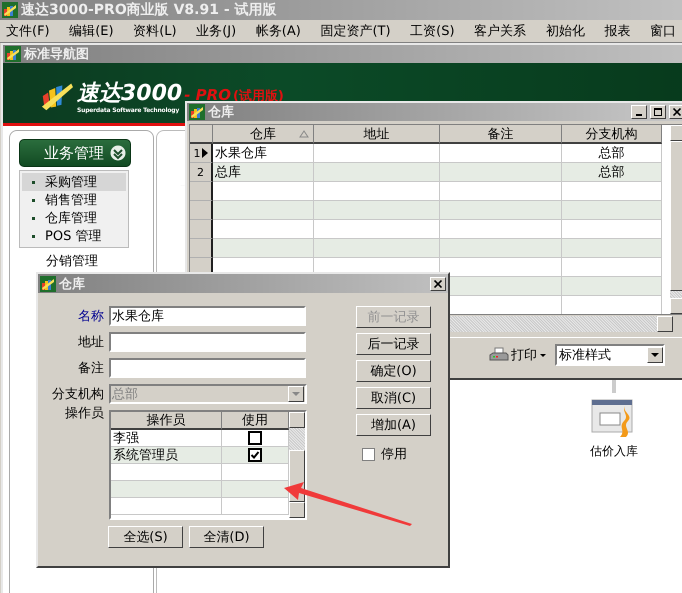 The height and width of the screenshot is (593, 682). Describe the element at coordinates (393, 425) in the screenshot. I see `dialog-button: 增加(A)` at that location.